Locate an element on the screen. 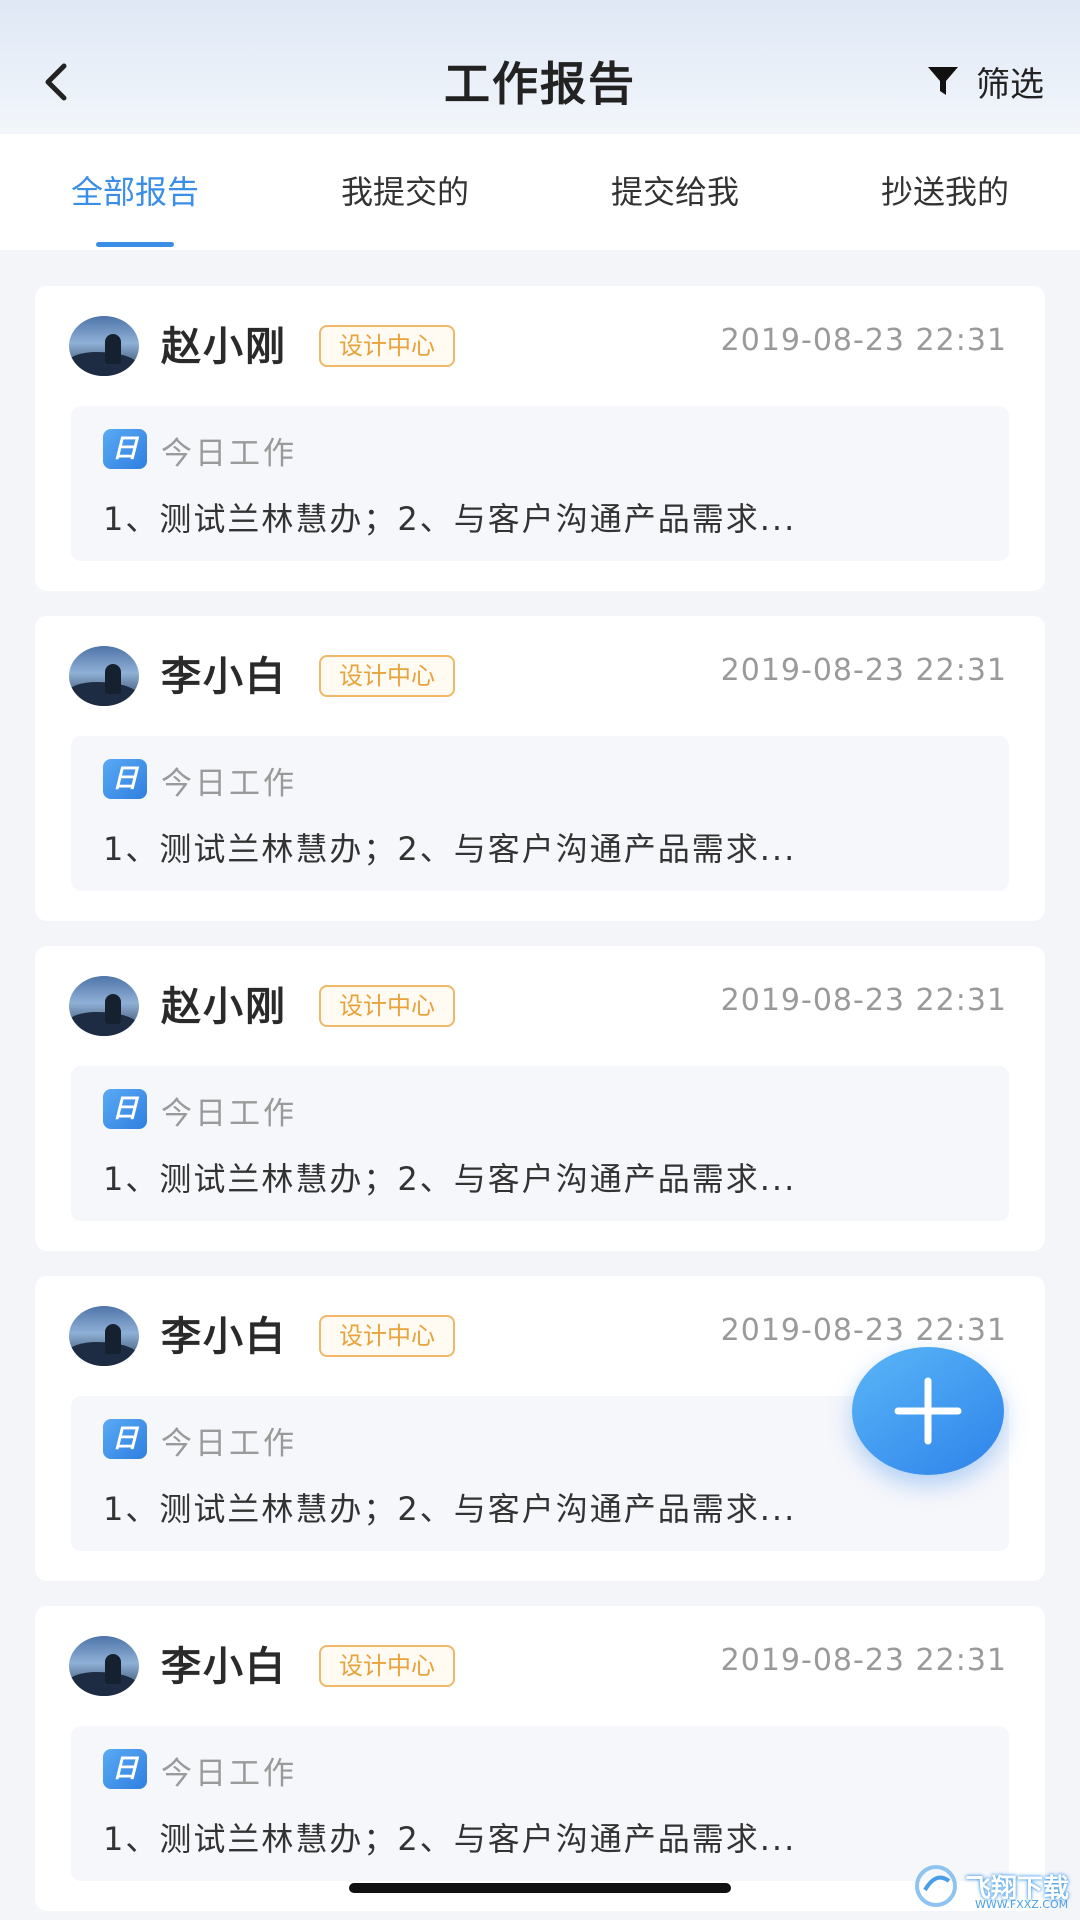  plus-icon is located at coordinates (928, 1411).